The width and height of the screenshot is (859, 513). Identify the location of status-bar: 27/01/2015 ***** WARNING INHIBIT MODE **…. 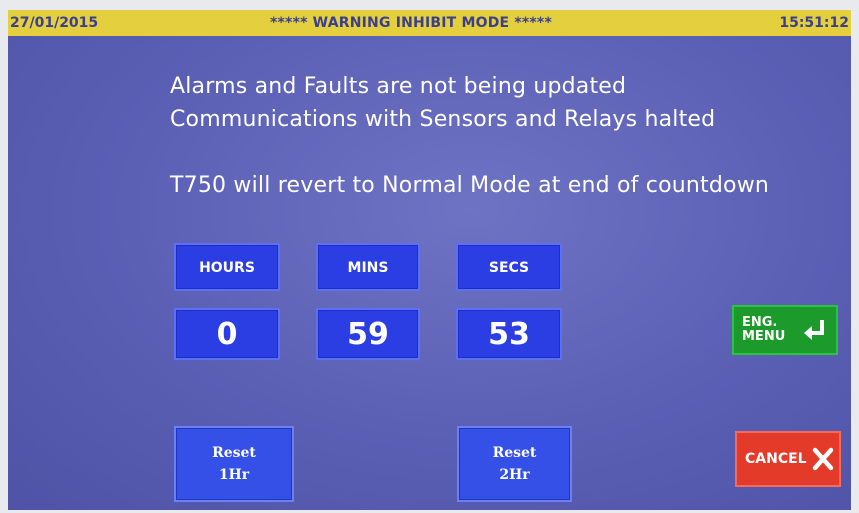
(429, 23).